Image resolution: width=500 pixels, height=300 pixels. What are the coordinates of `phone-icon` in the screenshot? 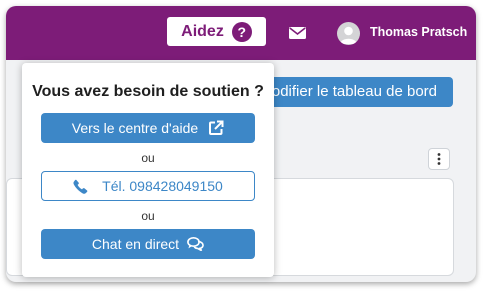 It's located at (80, 186).